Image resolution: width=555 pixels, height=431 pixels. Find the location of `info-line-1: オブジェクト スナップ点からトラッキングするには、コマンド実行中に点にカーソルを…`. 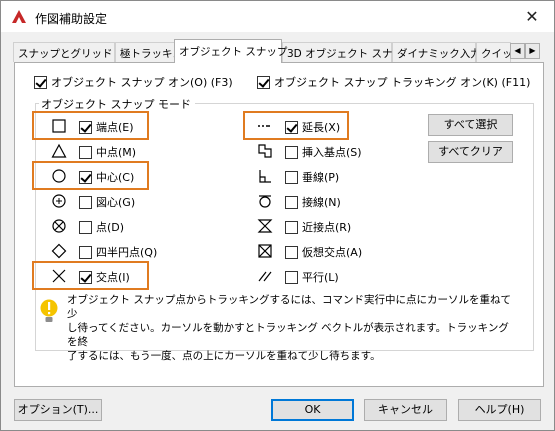

info-line-1: オブジェクト スナップ点からトラッキングするには、コマンド実行中に点にカーソルを… is located at coordinates (289, 307).